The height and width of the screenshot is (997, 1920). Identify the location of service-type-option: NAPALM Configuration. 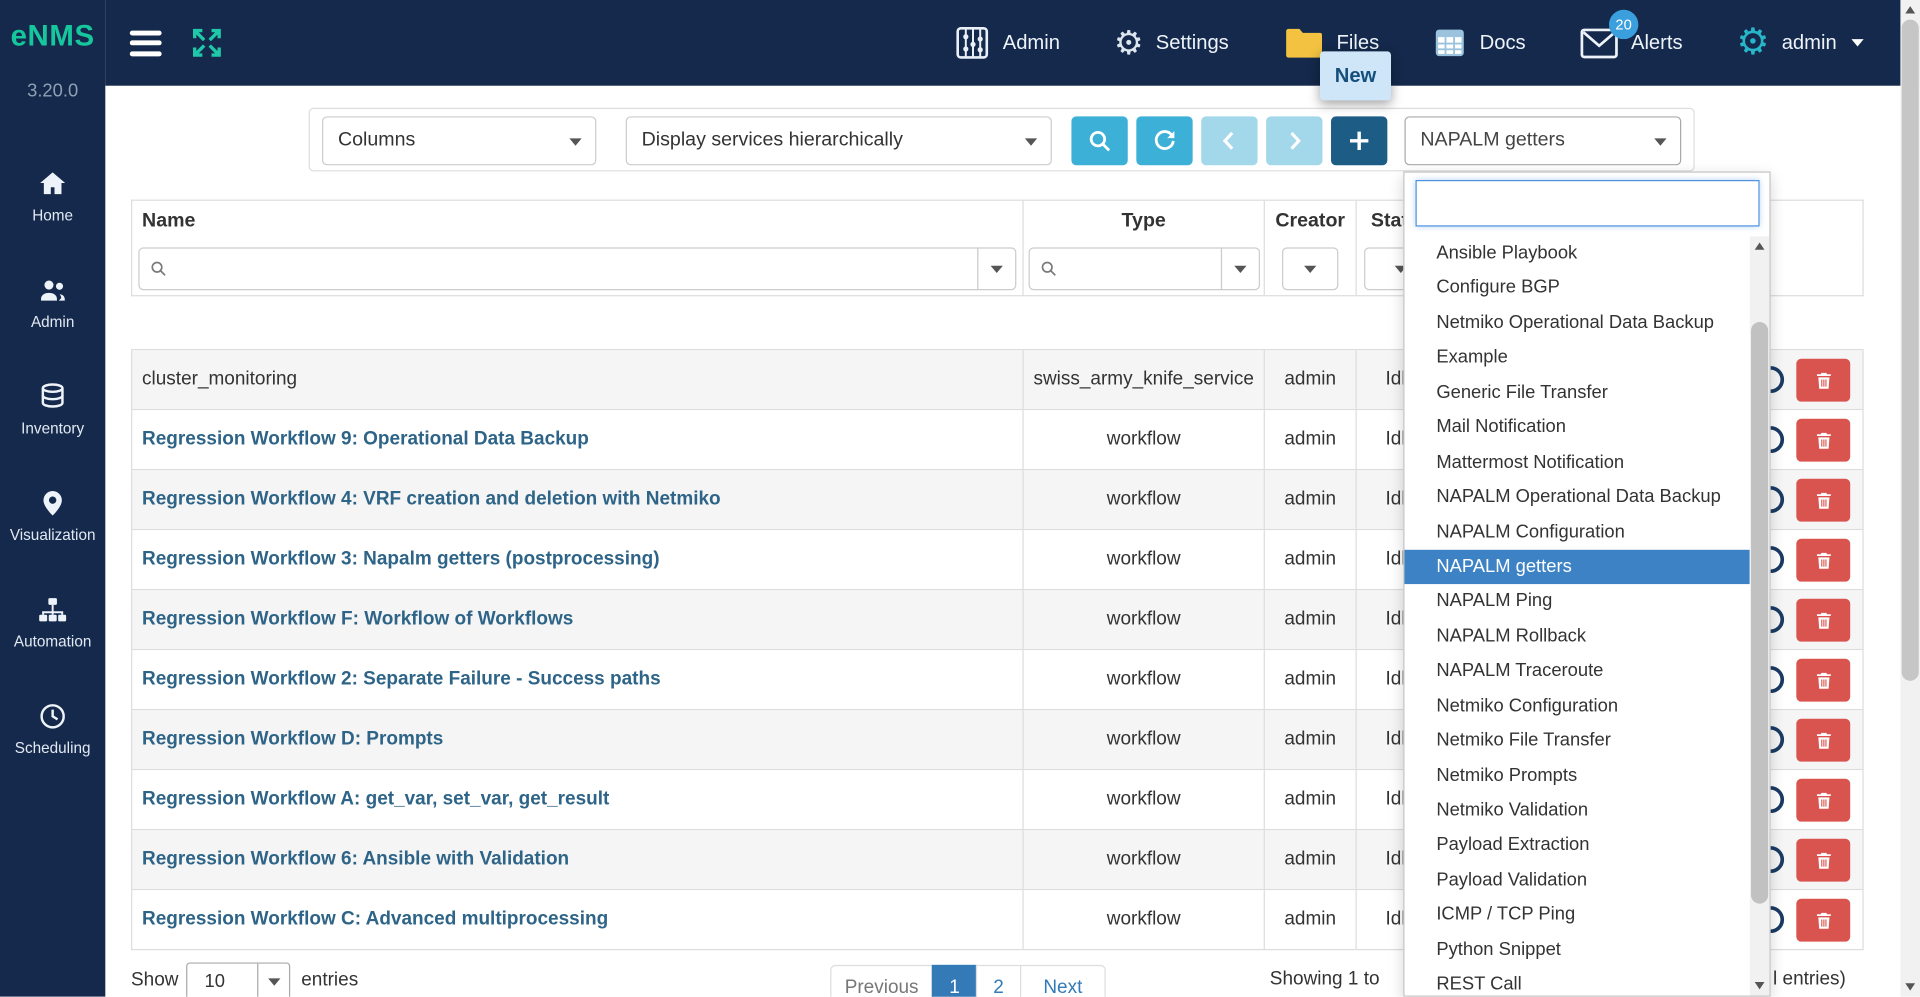
(1576, 532).